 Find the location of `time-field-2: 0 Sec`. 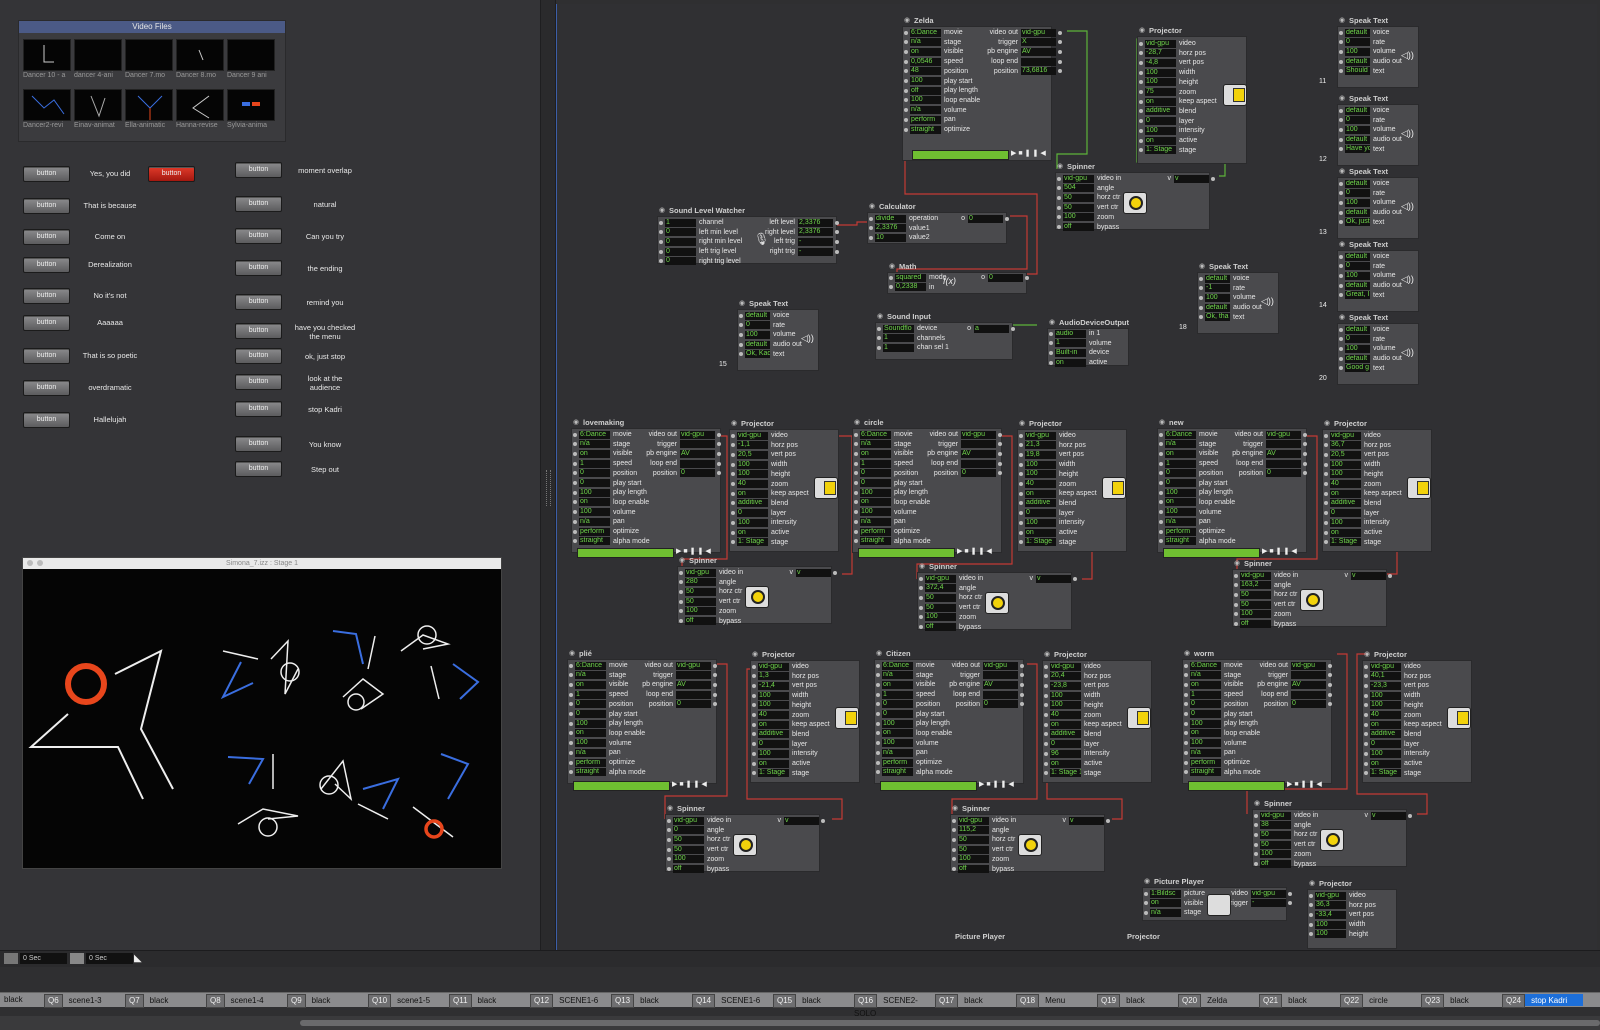

time-field-2: 0 Sec is located at coordinates (109, 958).